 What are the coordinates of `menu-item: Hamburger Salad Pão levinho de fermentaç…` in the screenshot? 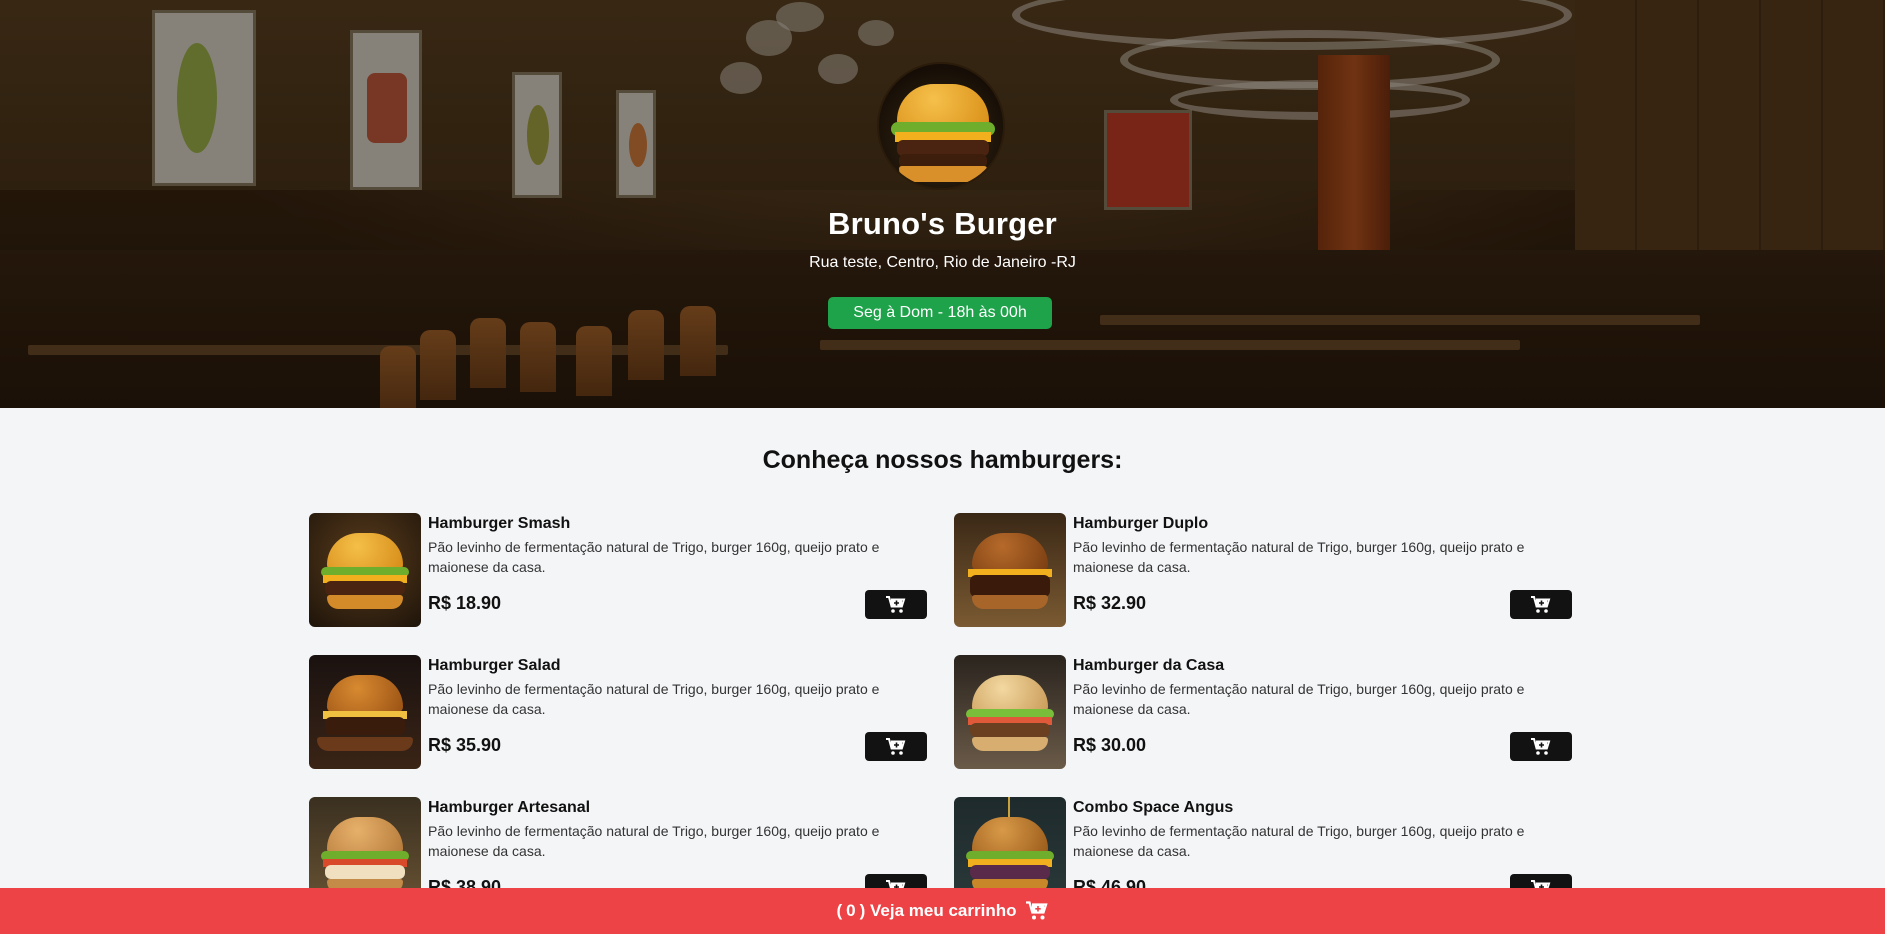 It's located at (618, 712).